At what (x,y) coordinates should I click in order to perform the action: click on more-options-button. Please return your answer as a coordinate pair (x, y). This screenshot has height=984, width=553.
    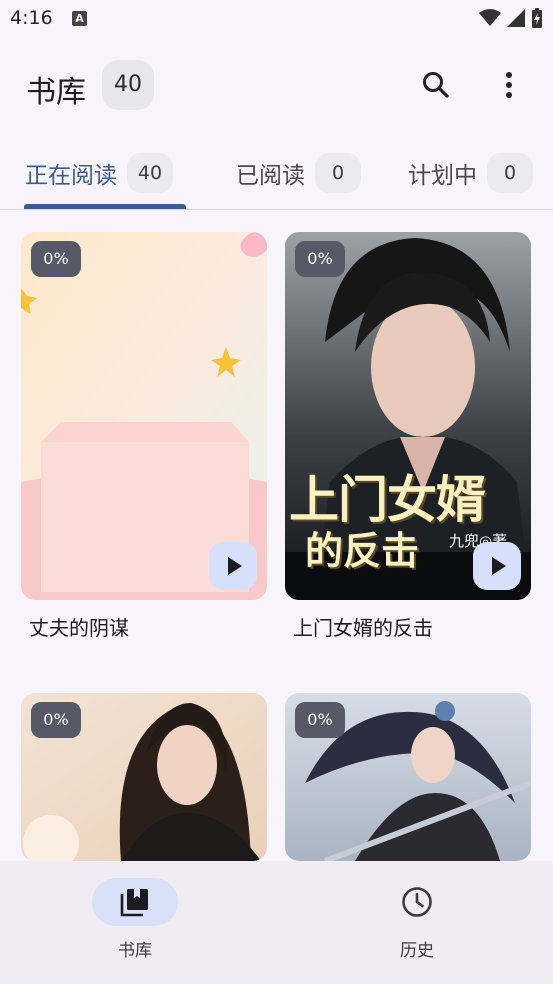
    Looking at the image, I should click on (509, 85).